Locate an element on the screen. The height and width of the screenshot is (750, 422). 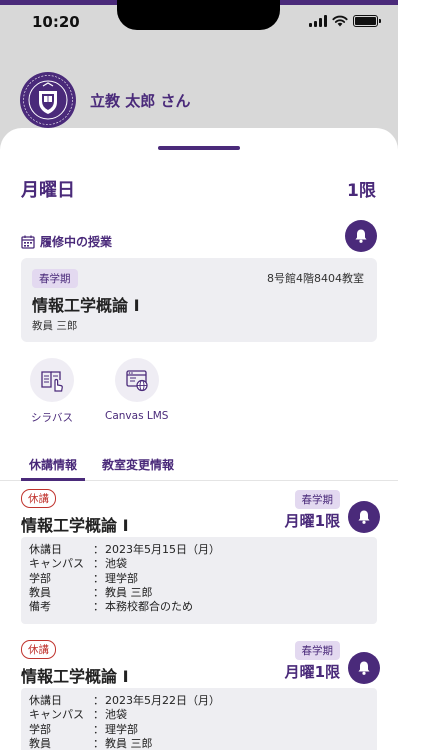
tab-room-change-info: 教室変更情報 is located at coordinates (138, 464).